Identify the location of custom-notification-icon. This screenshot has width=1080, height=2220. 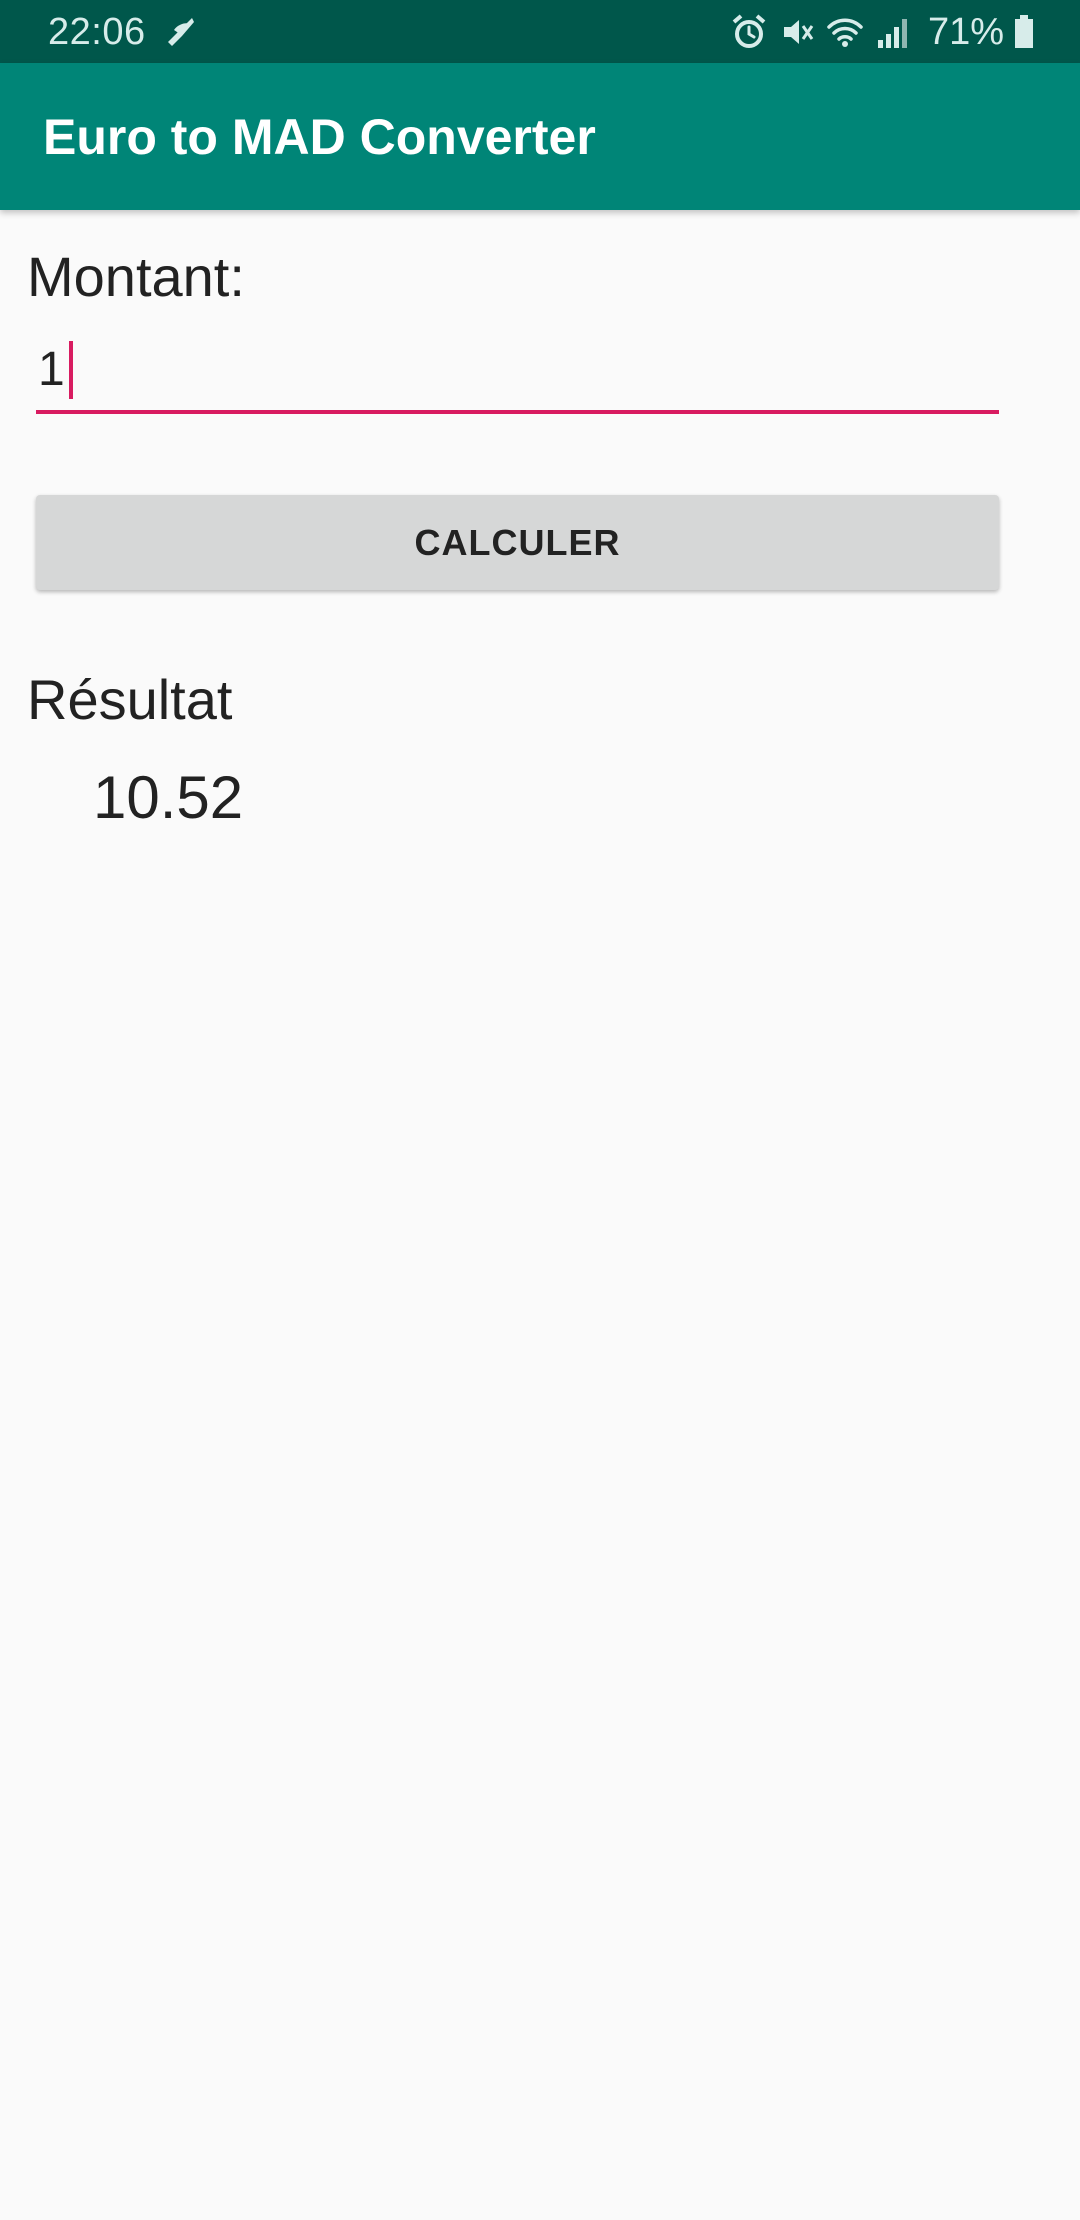
(180, 32).